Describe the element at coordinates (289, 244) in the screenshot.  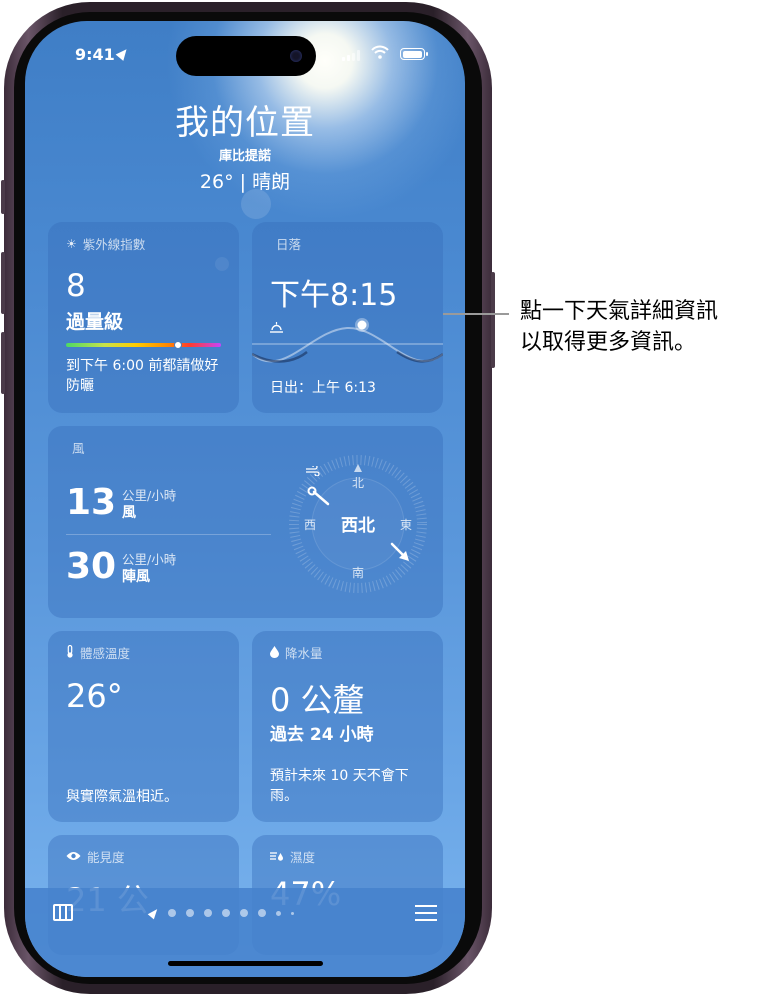
I see `sunset-label-text: 日落` at that location.